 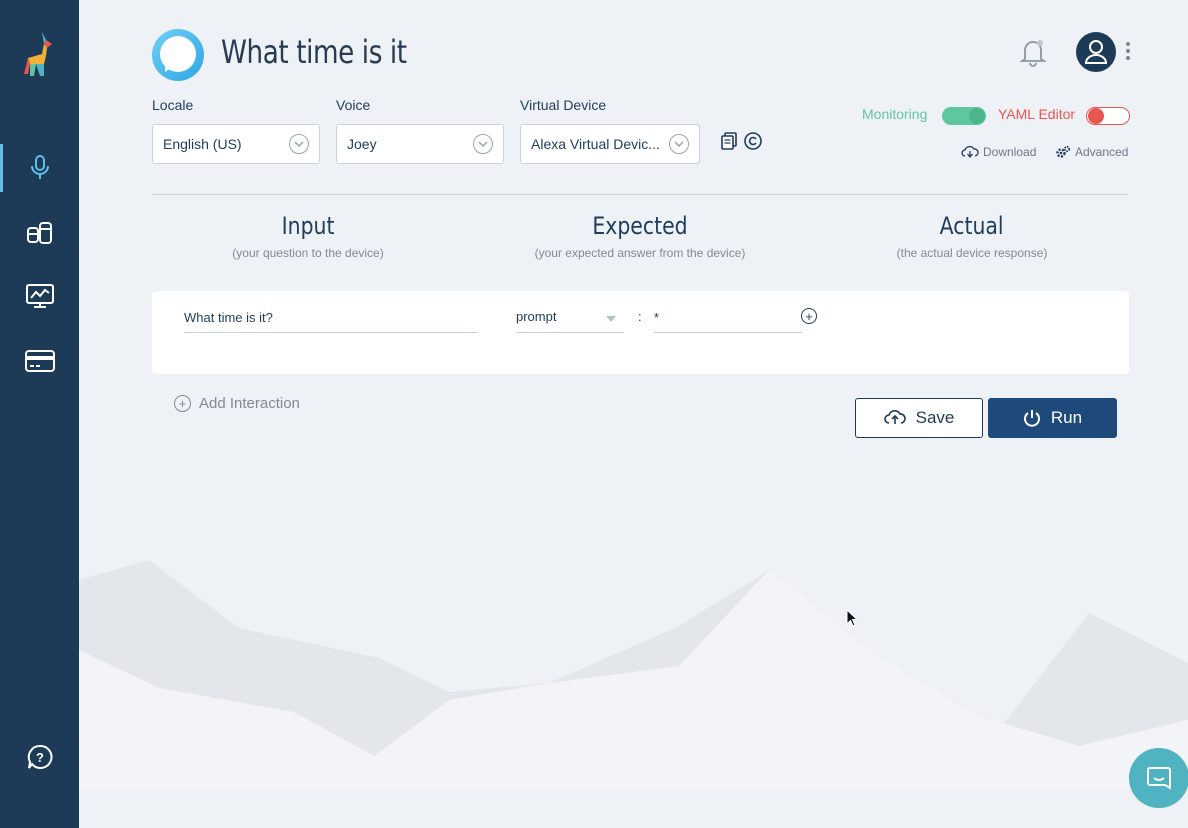 I want to click on help-icon: ?, so click(x=39, y=756).